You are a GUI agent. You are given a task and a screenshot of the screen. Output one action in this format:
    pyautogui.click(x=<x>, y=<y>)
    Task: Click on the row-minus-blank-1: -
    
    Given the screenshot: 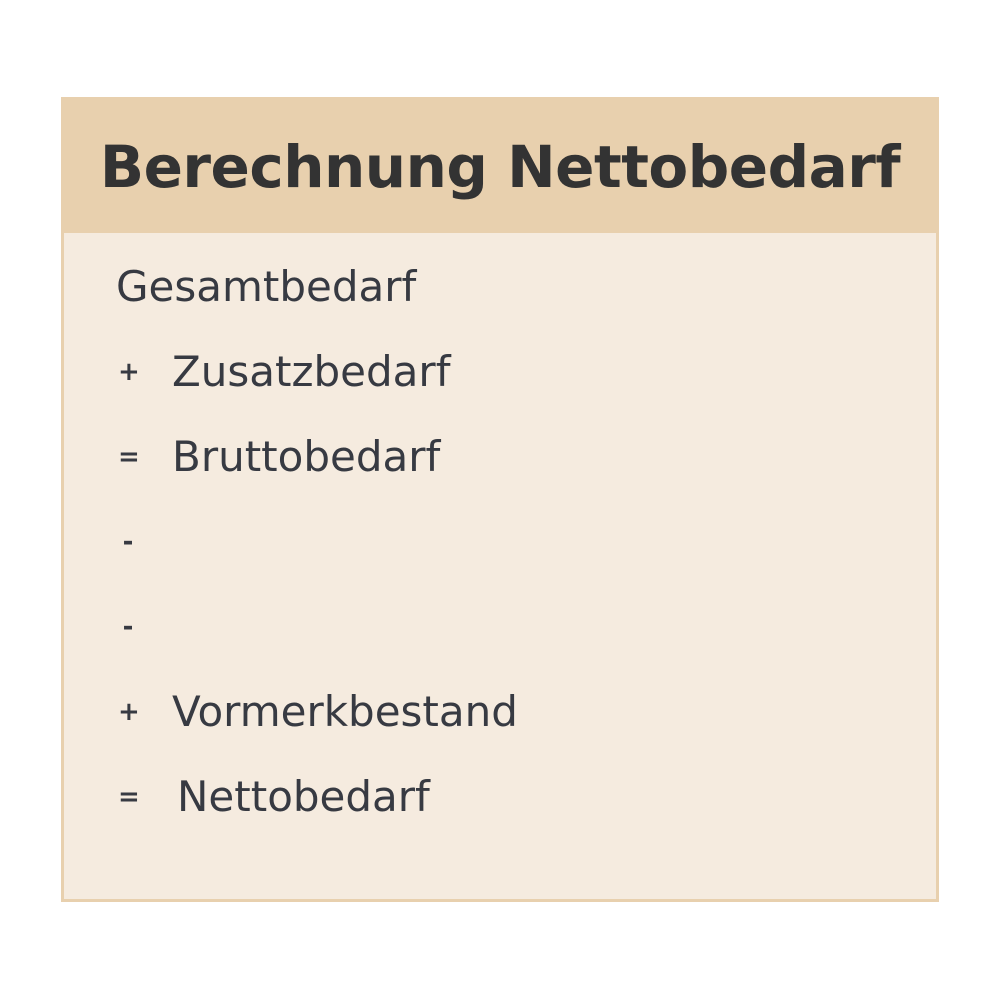 What is the action you would take?
    pyautogui.click(x=500, y=547)
    